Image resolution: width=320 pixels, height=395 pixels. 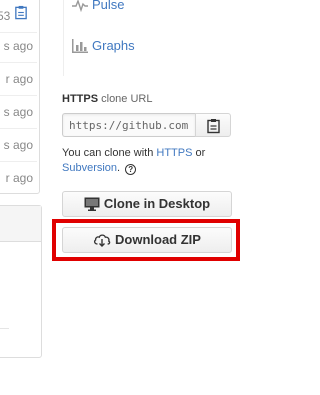 I want to click on highlight-annotation, so click(x=146, y=240).